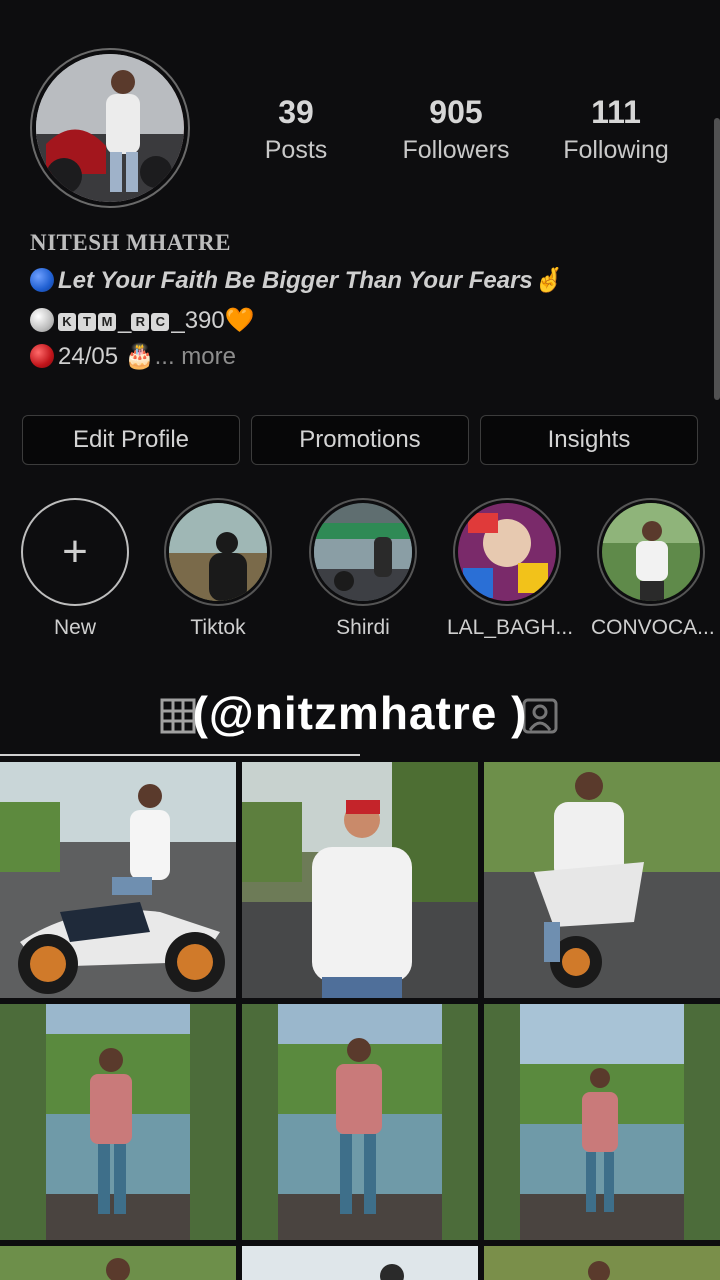 The image size is (720, 1280). Describe the element at coordinates (42, 356) in the screenshot. I see `red-circle-icon` at that location.